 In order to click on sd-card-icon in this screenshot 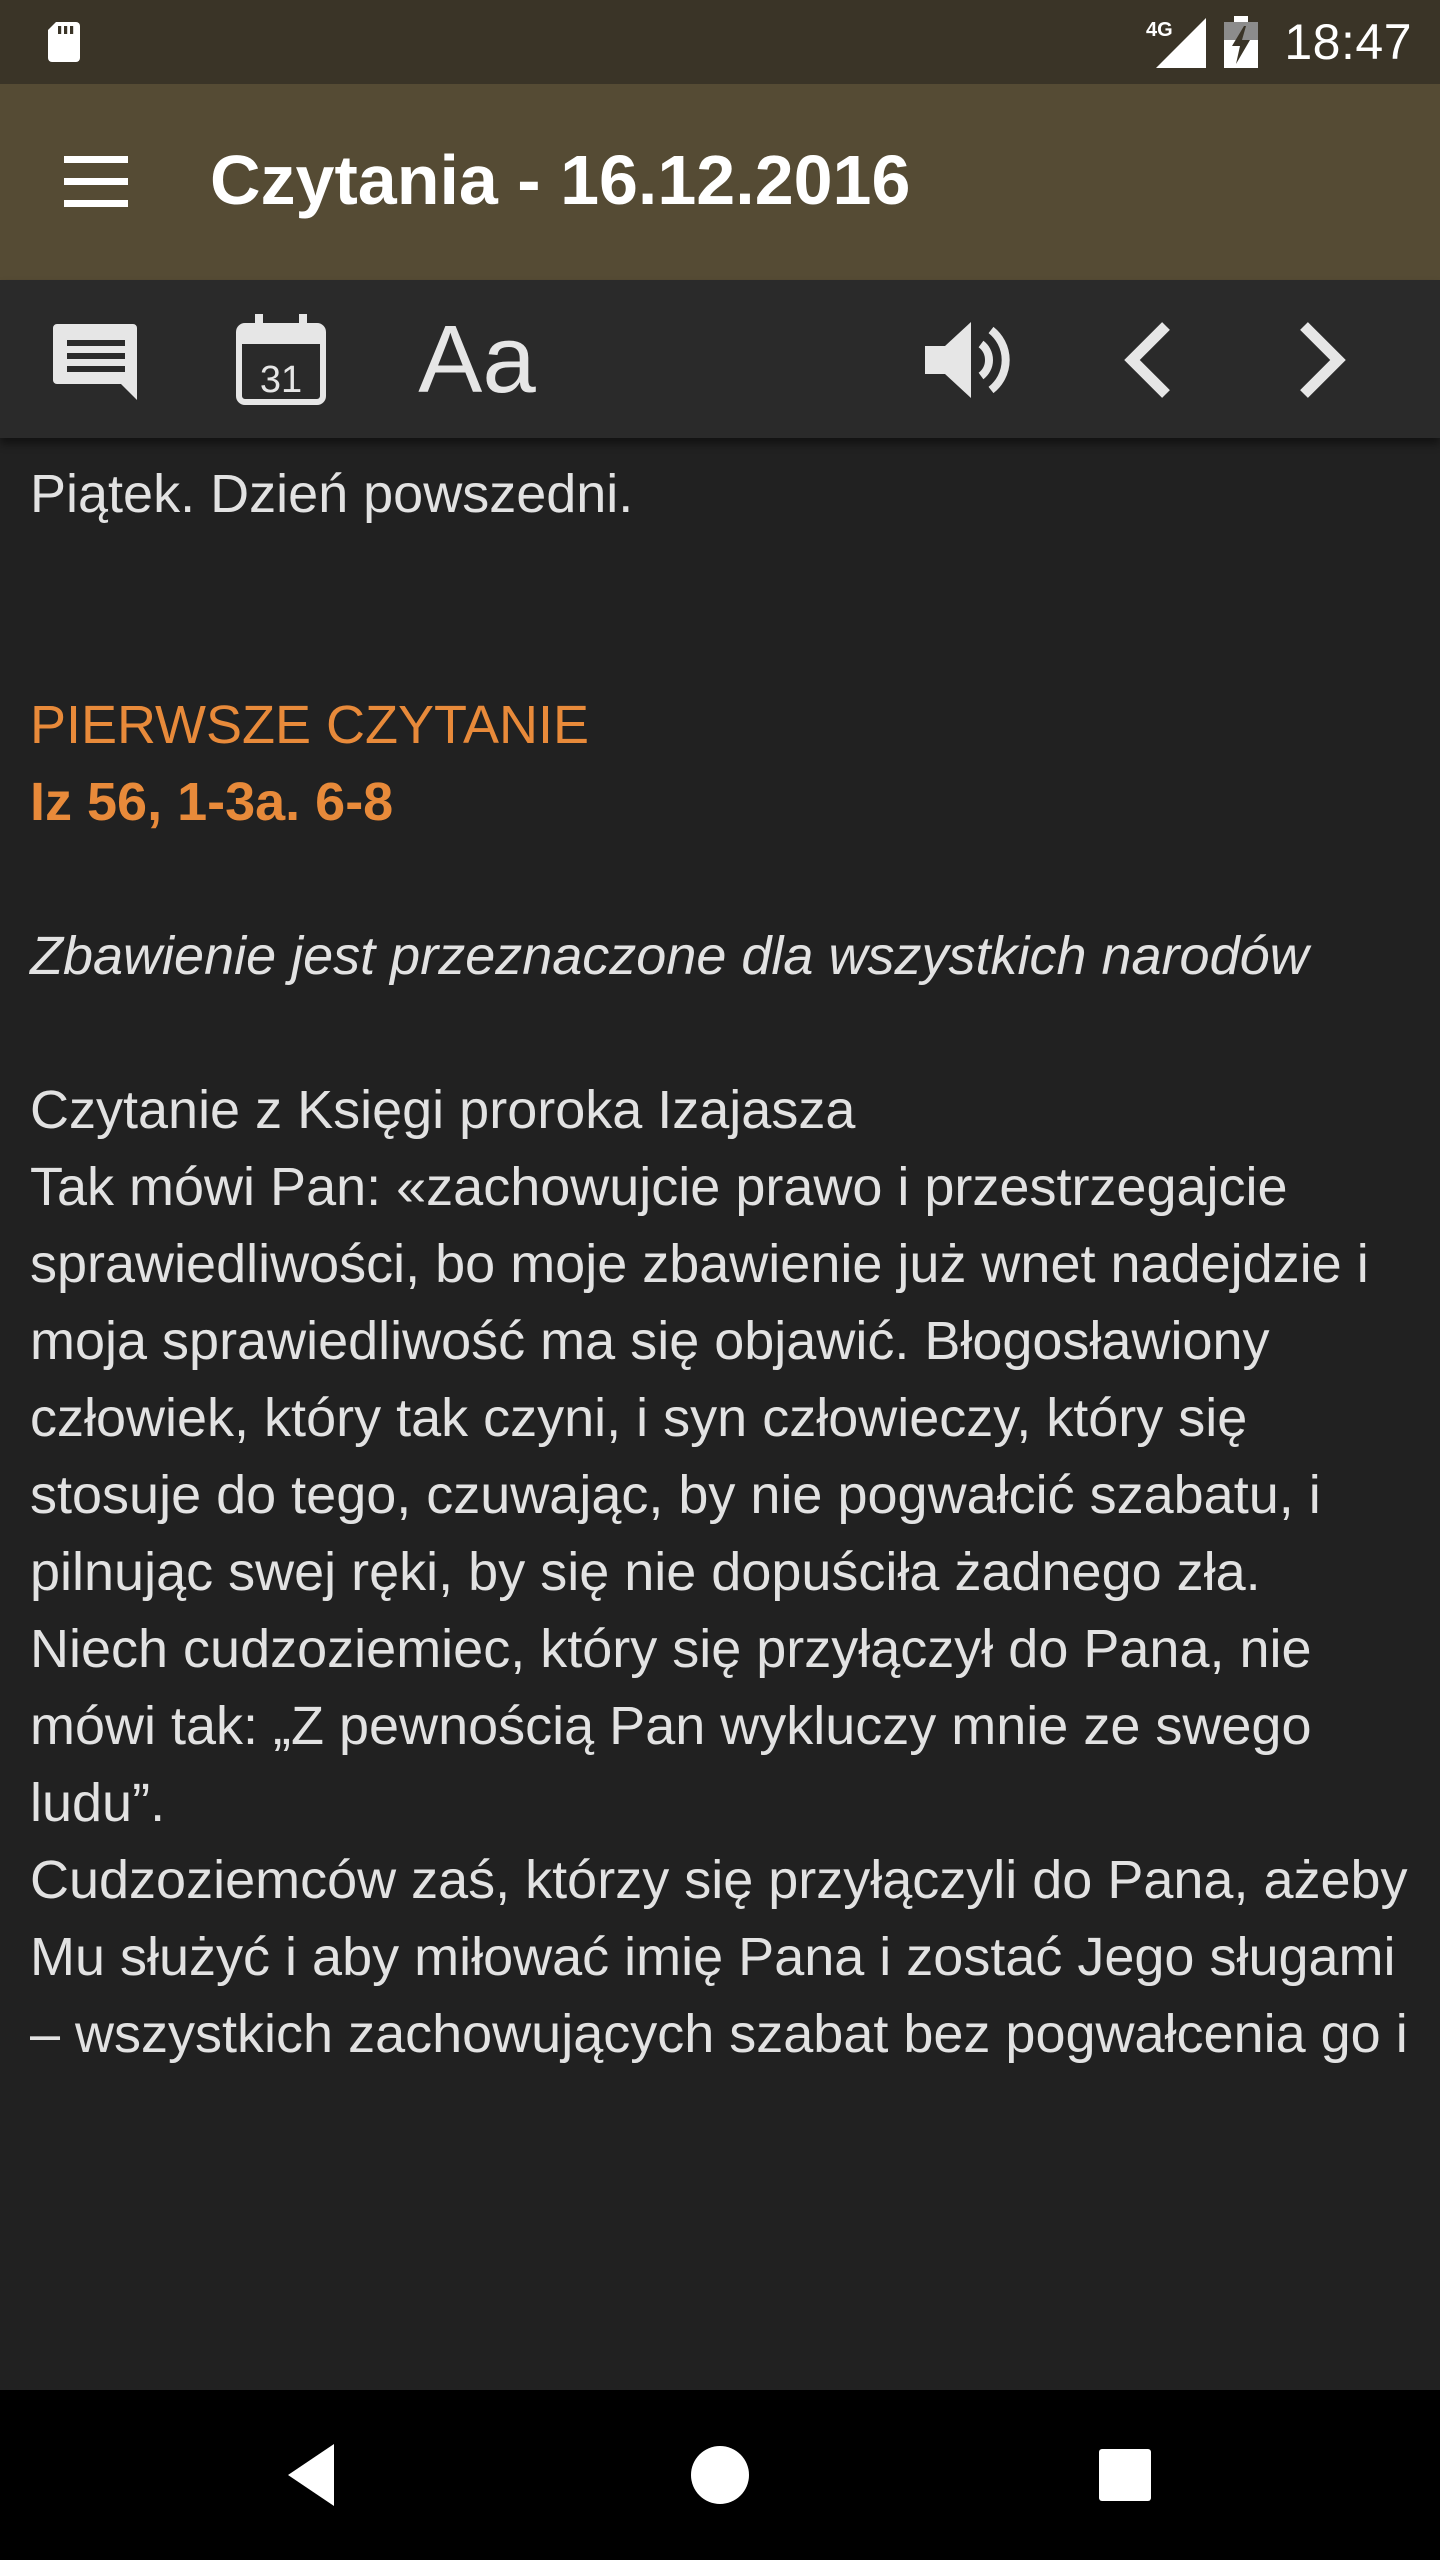, I will do `click(64, 42)`.